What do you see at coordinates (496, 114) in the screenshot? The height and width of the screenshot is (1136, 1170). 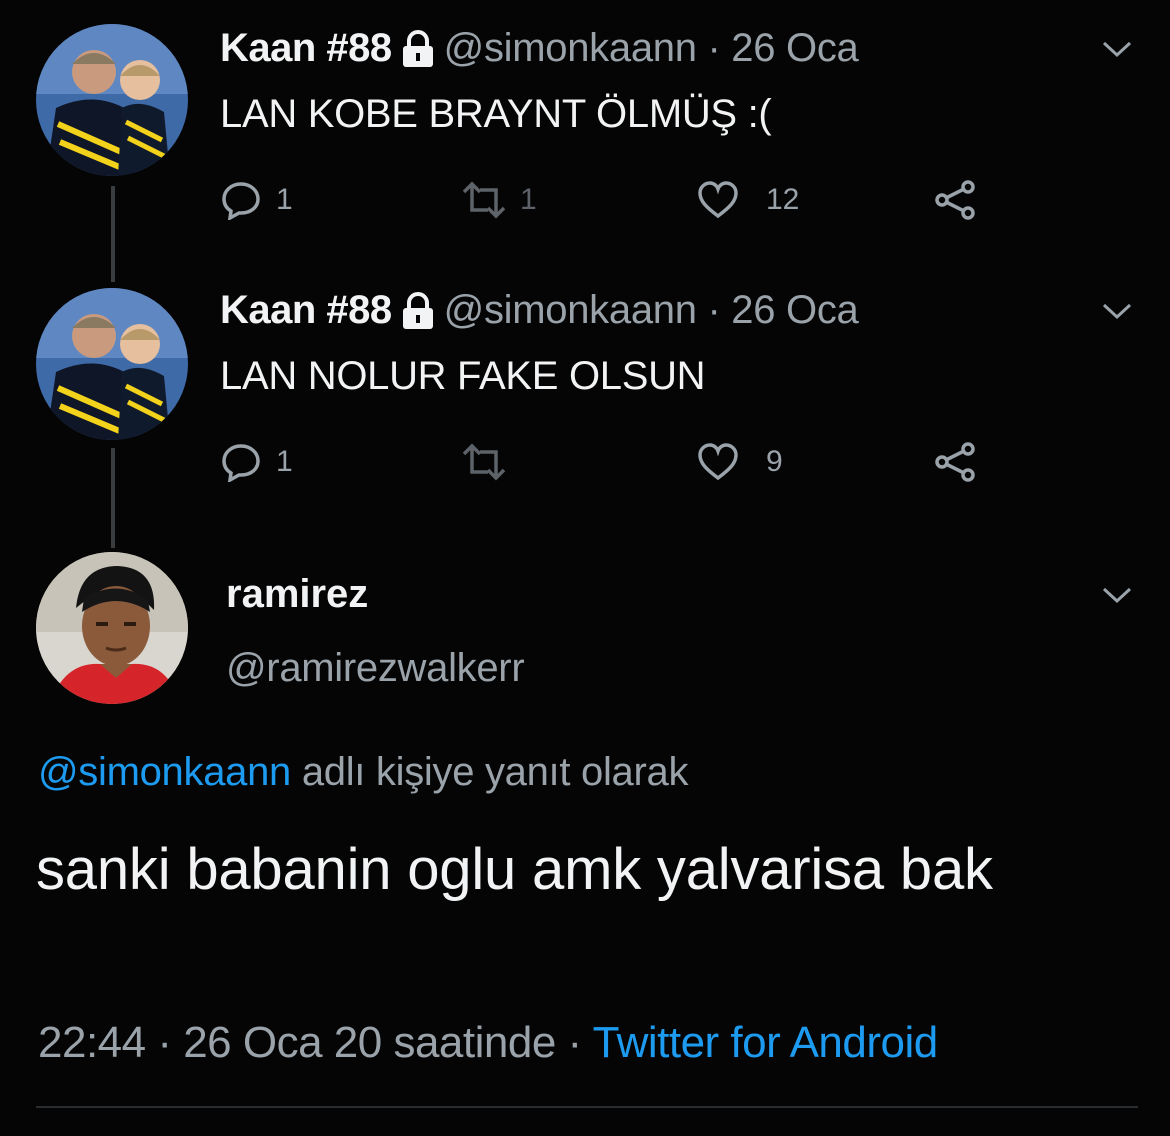 I see `tweet-text: LAN KOBE BRAYNT ÖLMÜŞ :(` at bounding box center [496, 114].